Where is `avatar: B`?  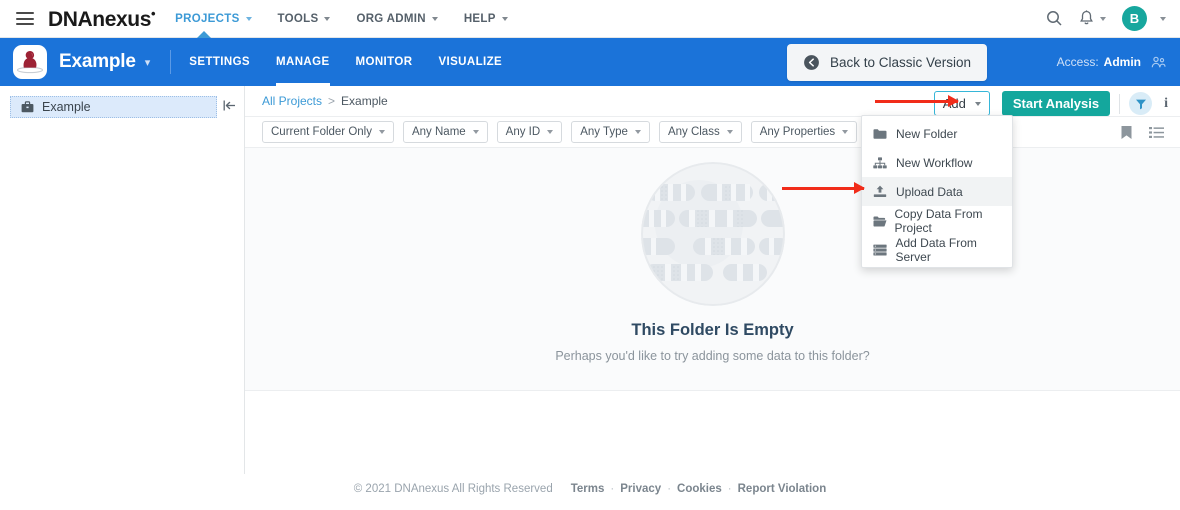
avatar: B is located at coordinates (1134, 18).